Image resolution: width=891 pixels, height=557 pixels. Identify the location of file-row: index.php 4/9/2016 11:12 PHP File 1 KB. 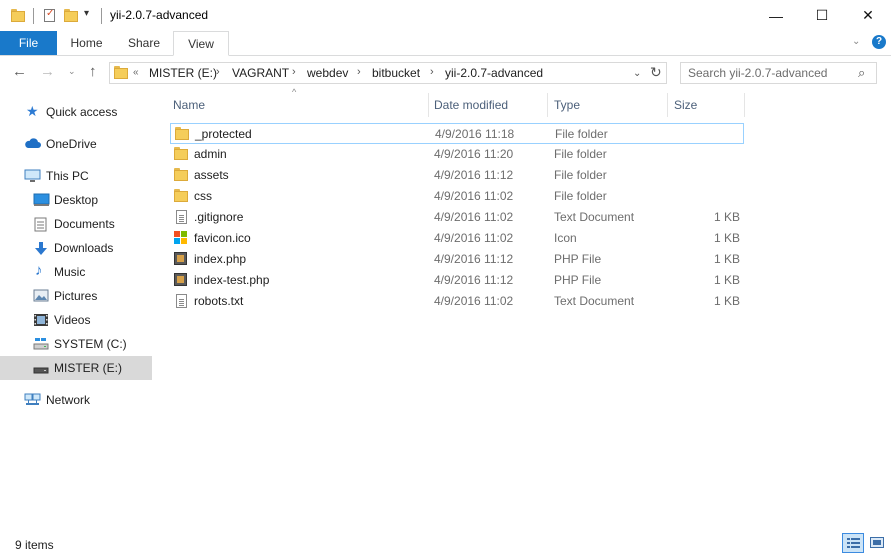
(457, 259).